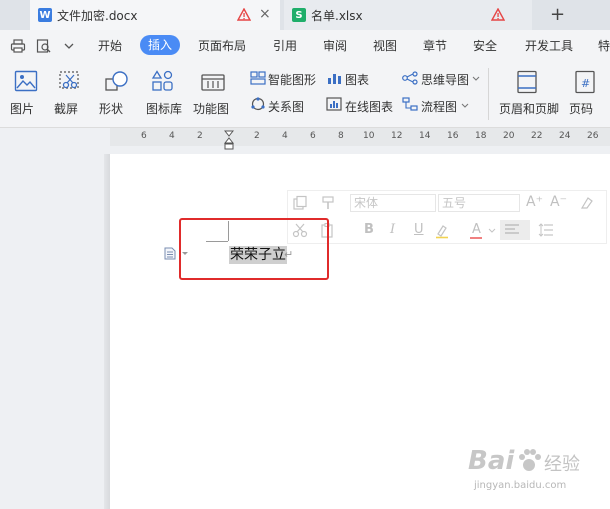  What do you see at coordinates (265, 14) in the screenshot?
I see `tab-close-icon: ×` at bounding box center [265, 14].